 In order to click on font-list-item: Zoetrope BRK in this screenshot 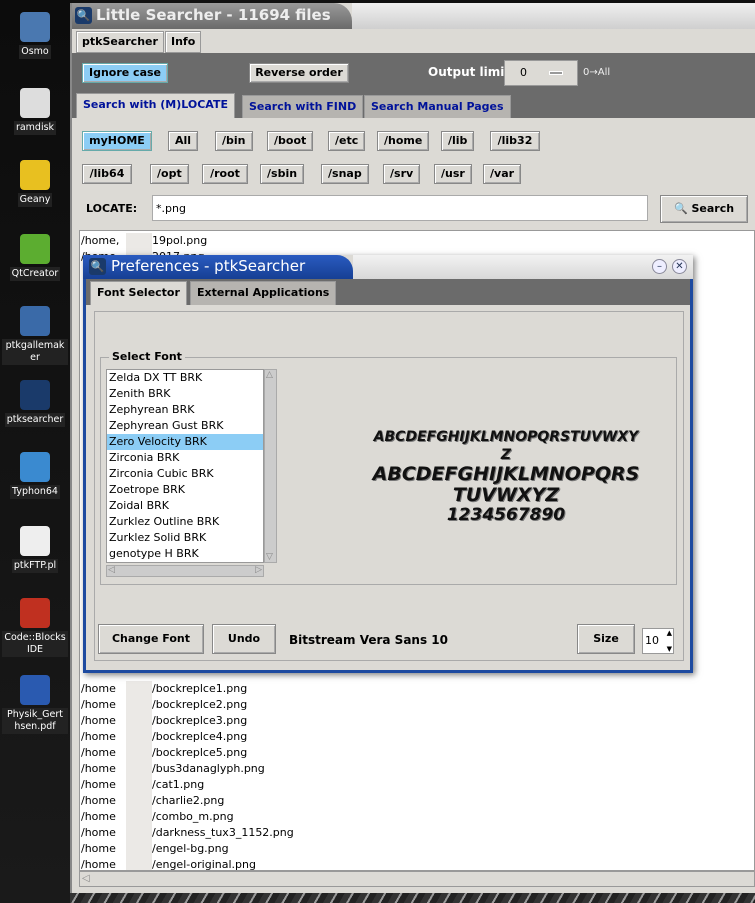, I will do `click(185, 490)`.